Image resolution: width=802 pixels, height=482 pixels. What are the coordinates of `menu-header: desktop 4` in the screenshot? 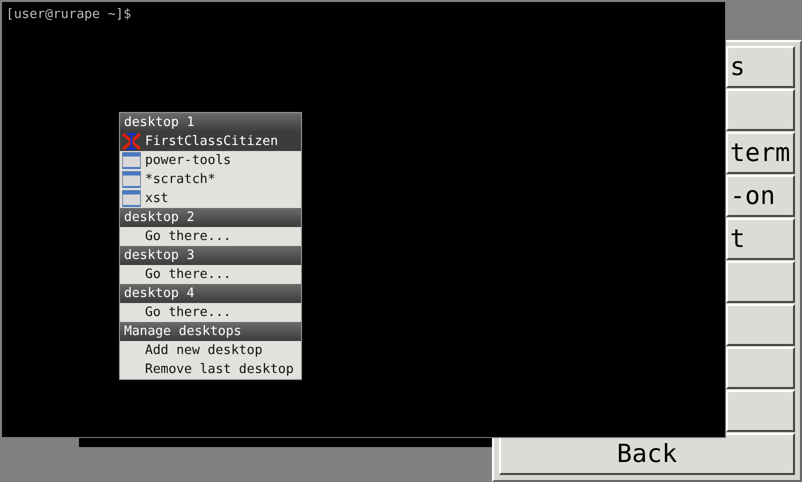 It's located at (210, 293).